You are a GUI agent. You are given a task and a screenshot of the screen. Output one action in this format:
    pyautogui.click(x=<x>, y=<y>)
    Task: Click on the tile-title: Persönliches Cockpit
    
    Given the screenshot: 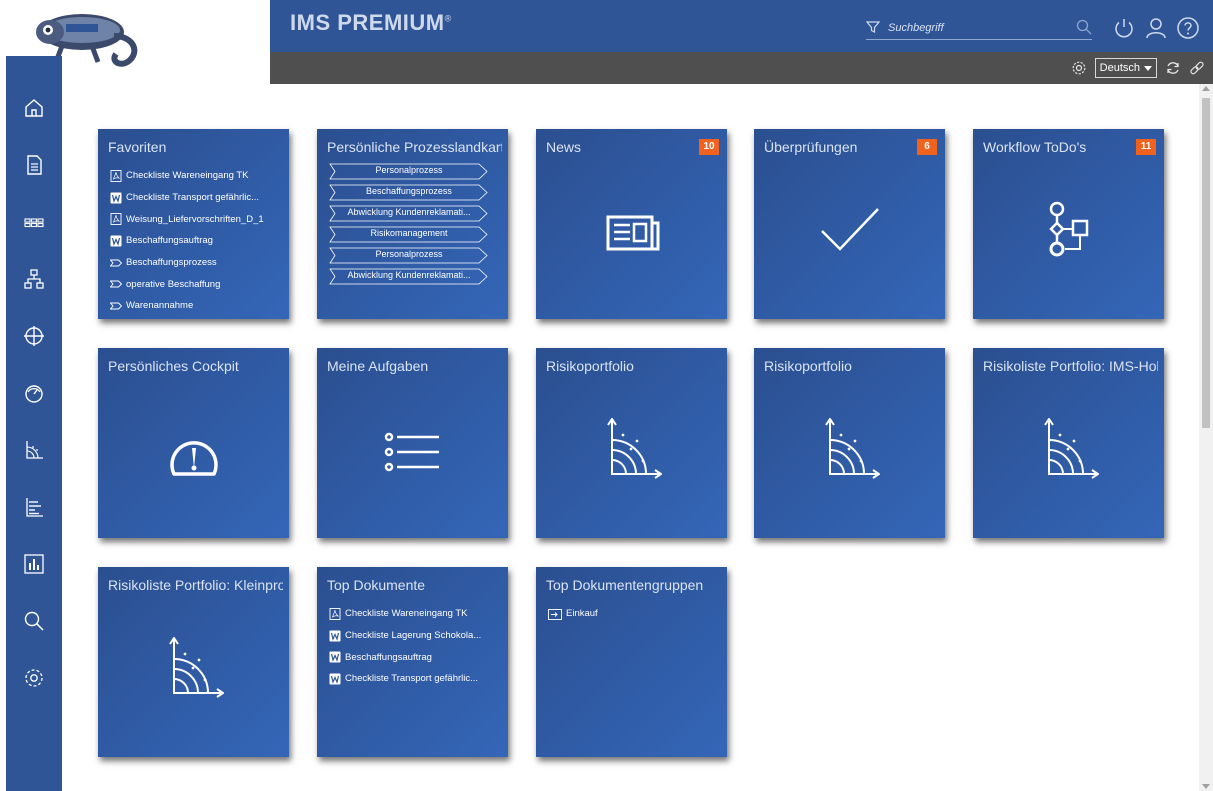 What is the action you would take?
    pyautogui.click(x=173, y=366)
    